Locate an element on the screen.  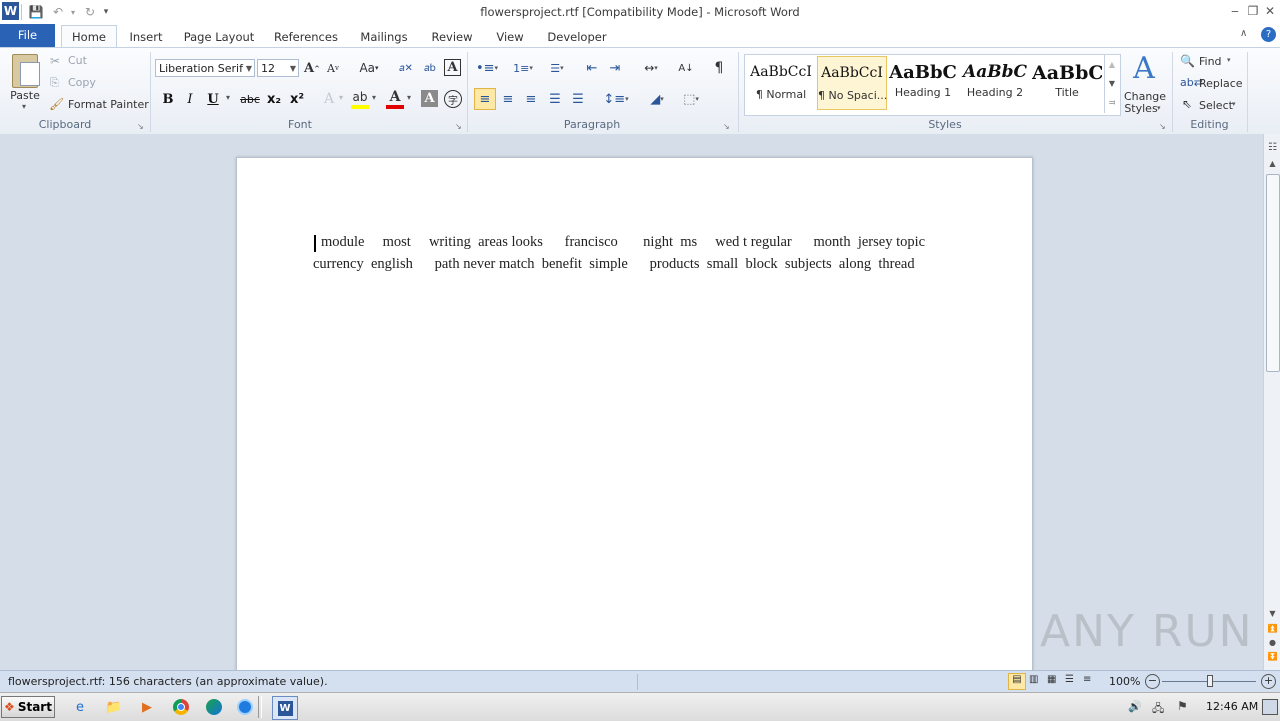
scroll-thumb is located at coordinates (1273, 273).